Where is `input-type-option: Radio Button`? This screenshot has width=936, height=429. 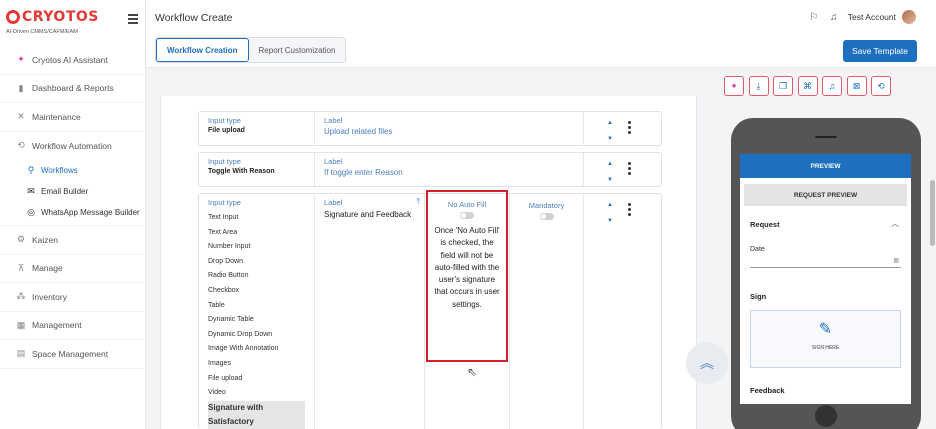 input-type-option: Radio Button is located at coordinates (258, 276).